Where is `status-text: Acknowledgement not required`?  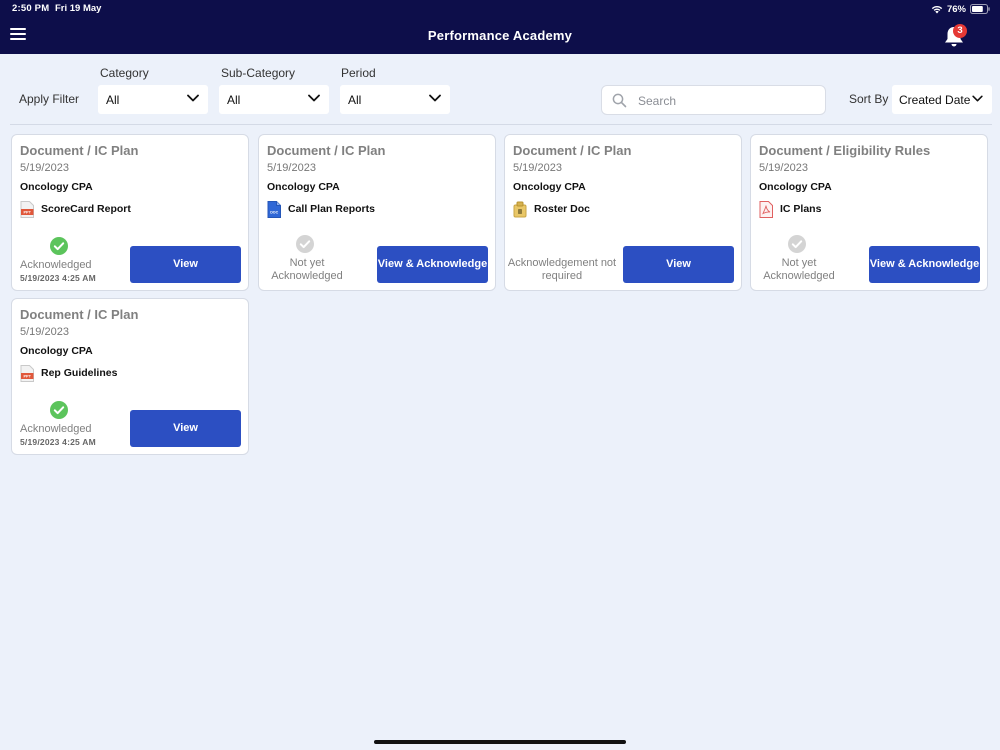 status-text: Acknowledgement not required is located at coordinates (562, 269).